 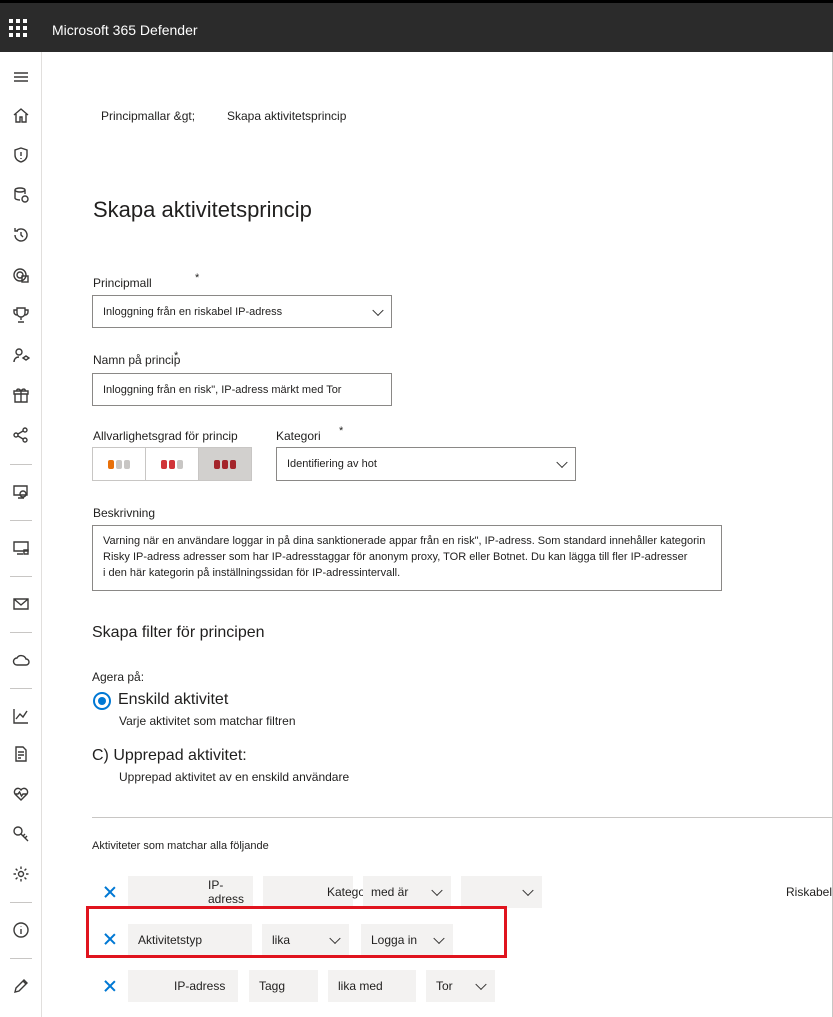 I want to click on permissions-icon, so click(x=21, y=834).